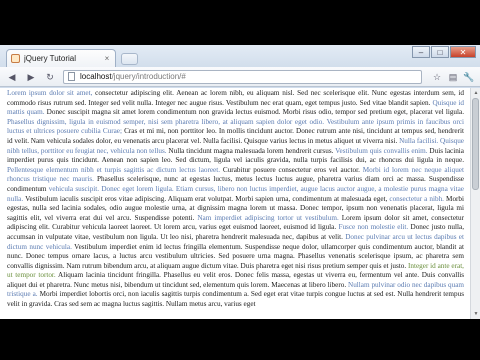 The height and width of the screenshot is (360, 480). Describe the element at coordinates (148, 76) in the screenshot. I see `url-path: /jquery/introduction/#` at that location.